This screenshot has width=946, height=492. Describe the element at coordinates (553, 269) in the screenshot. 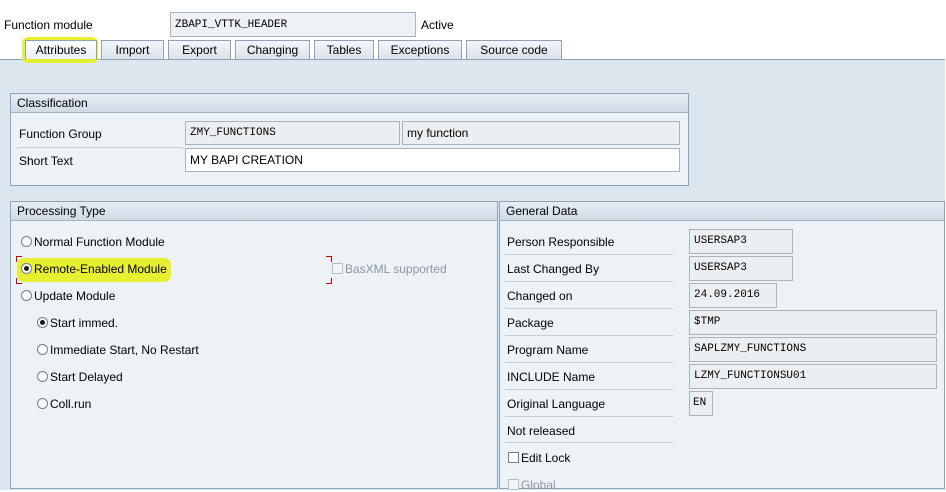

I see `last-changed-by-label: Last Changed By` at that location.